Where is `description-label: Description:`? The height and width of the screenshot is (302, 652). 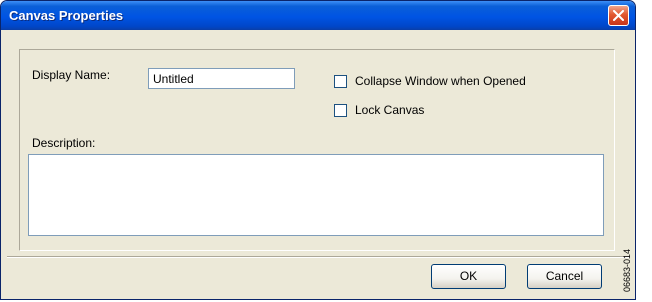 description-label: Description: is located at coordinates (64, 143).